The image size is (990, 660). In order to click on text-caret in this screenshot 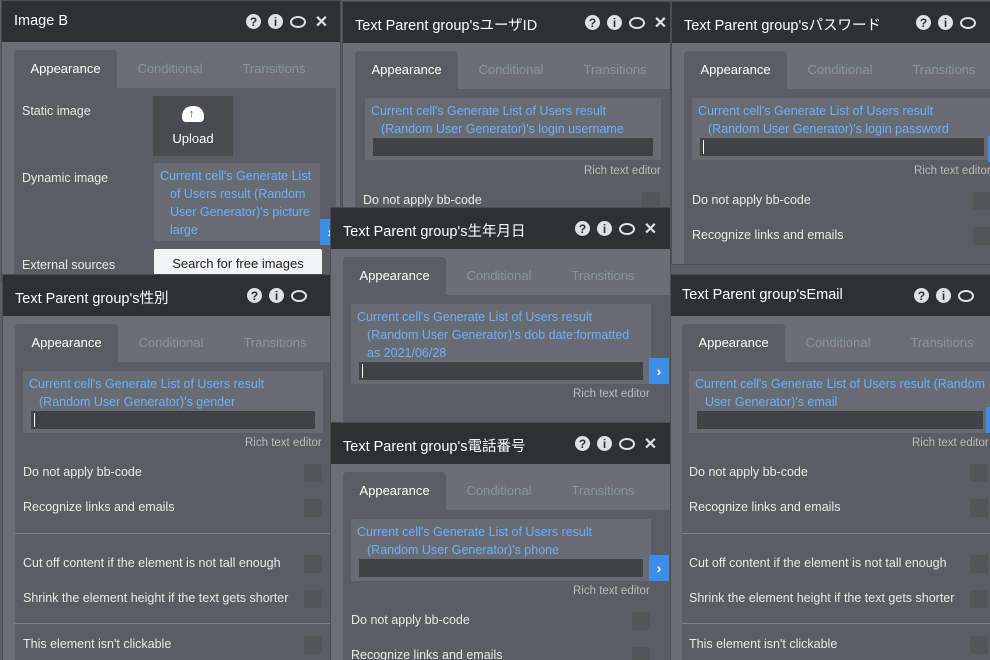, I will do `click(34, 420)`.